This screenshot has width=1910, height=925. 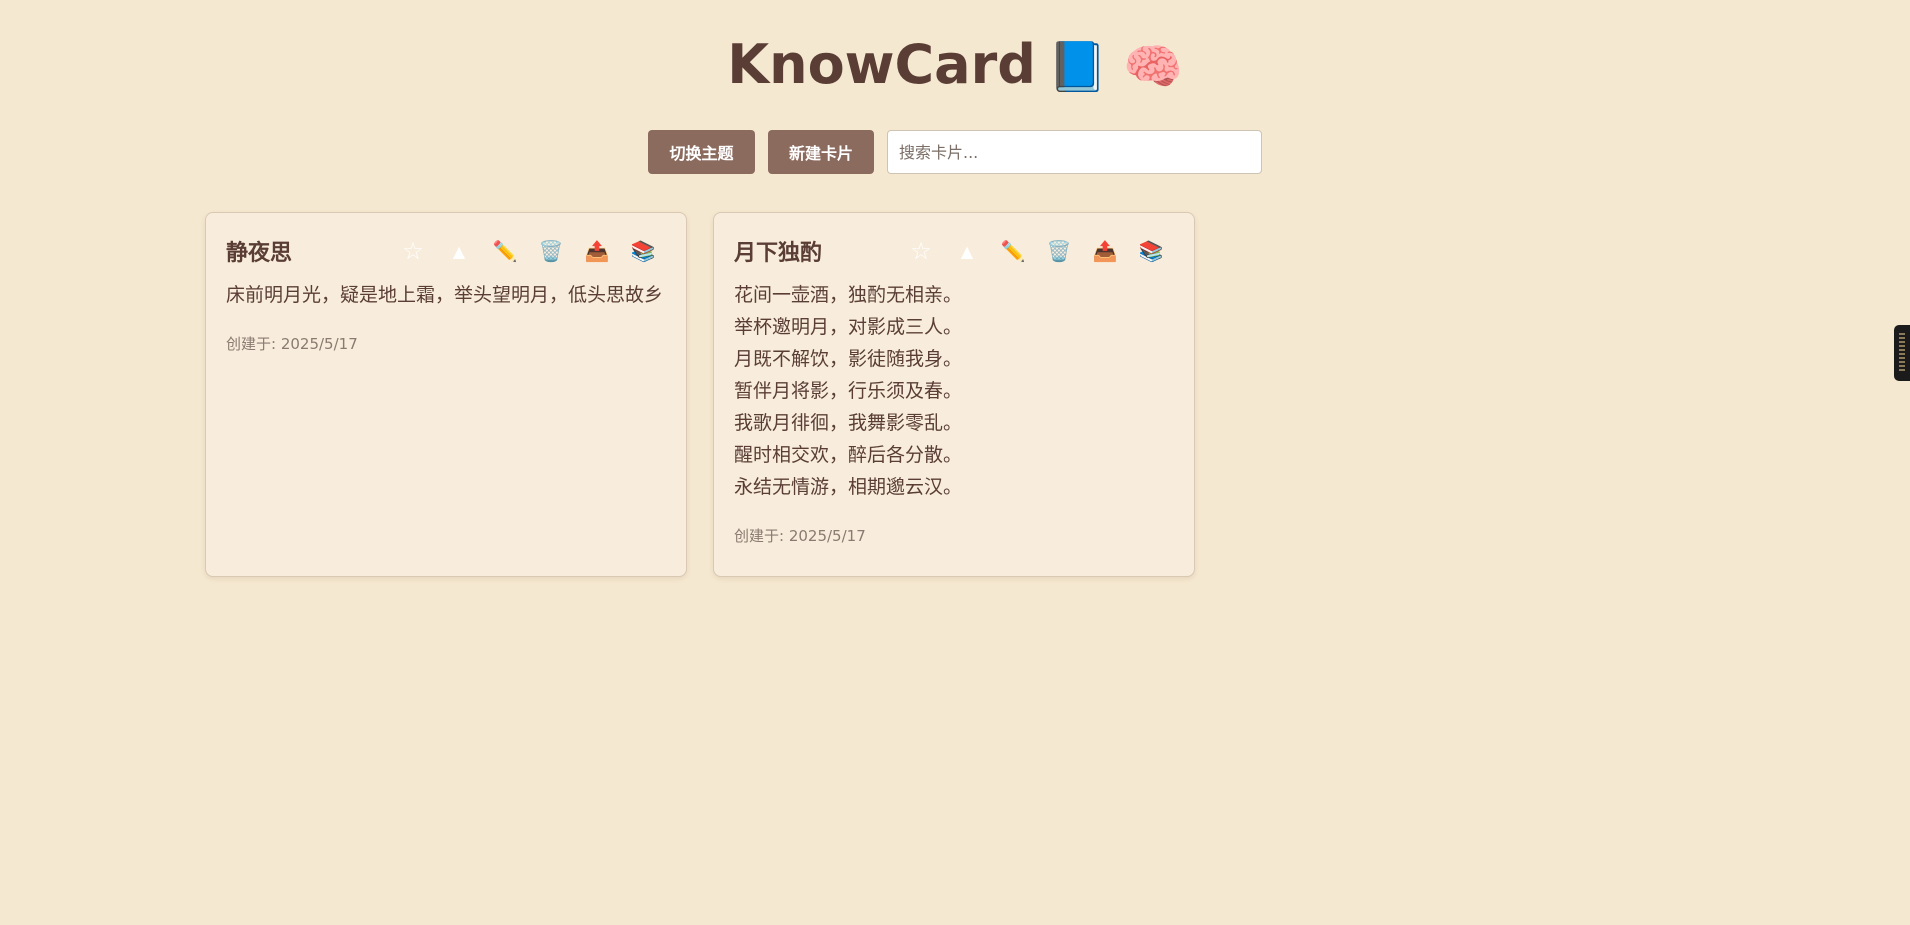 I want to click on app-title-text: KnowCard, so click(x=881, y=64).